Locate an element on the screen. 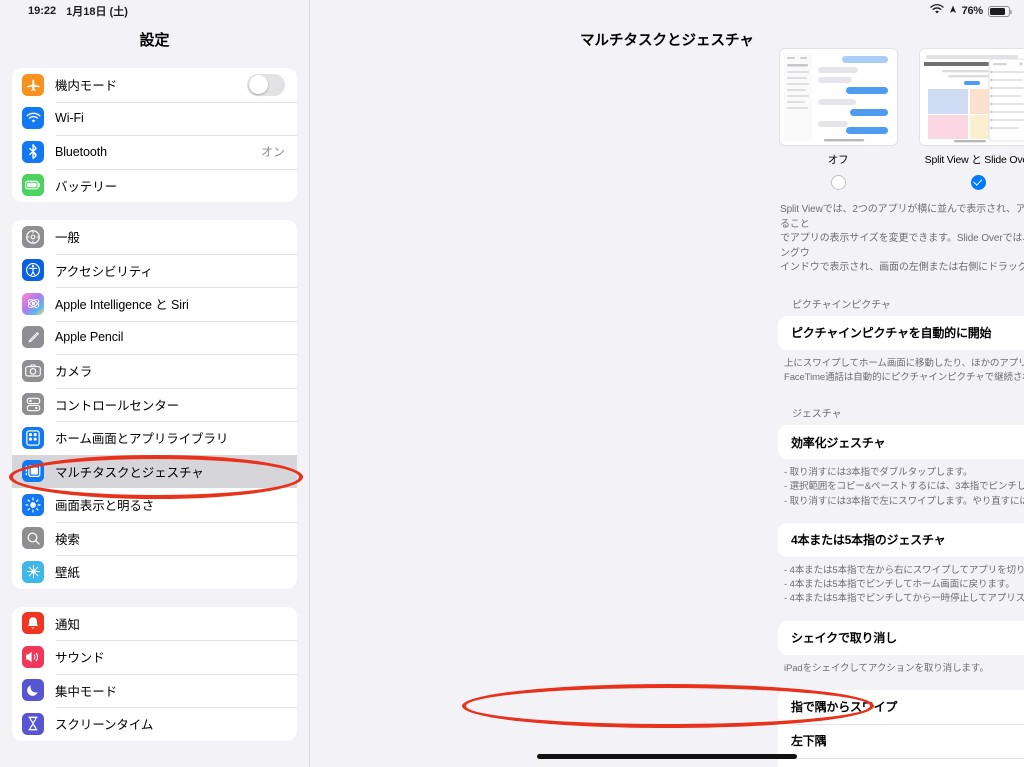 The height and width of the screenshot is (767, 1024). brightness-icon is located at coordinates (33, 504).